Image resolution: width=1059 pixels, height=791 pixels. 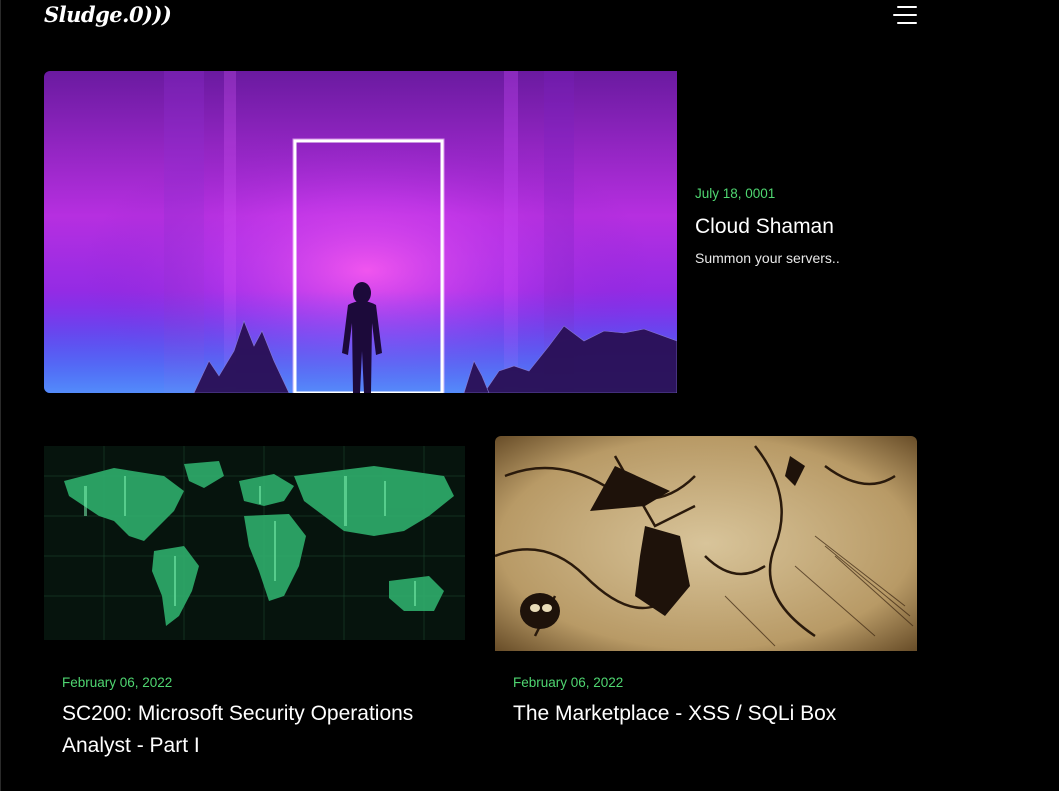 I want to click on site-logo: Sludge.0))), so click(x=108, y=14).